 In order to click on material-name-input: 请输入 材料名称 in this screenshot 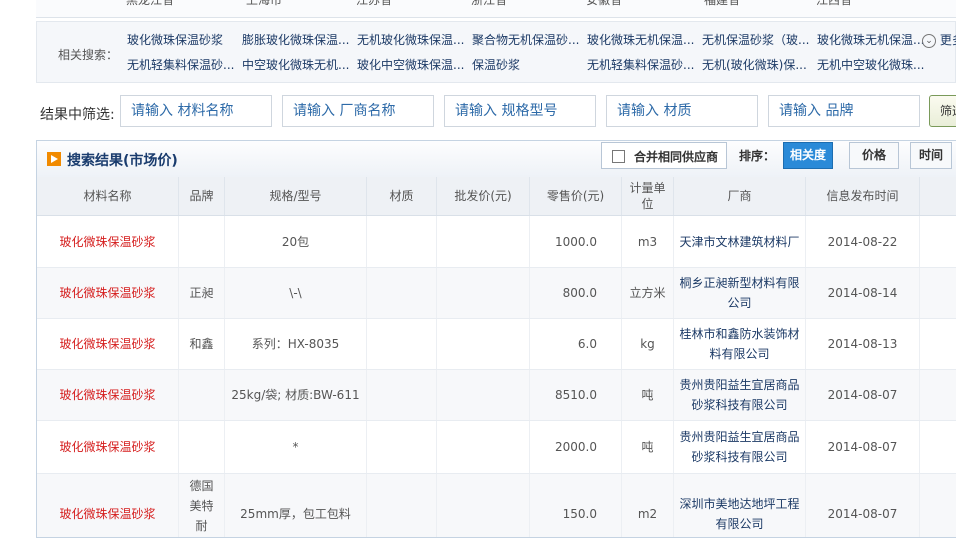, I will do `click(196, 111)`.